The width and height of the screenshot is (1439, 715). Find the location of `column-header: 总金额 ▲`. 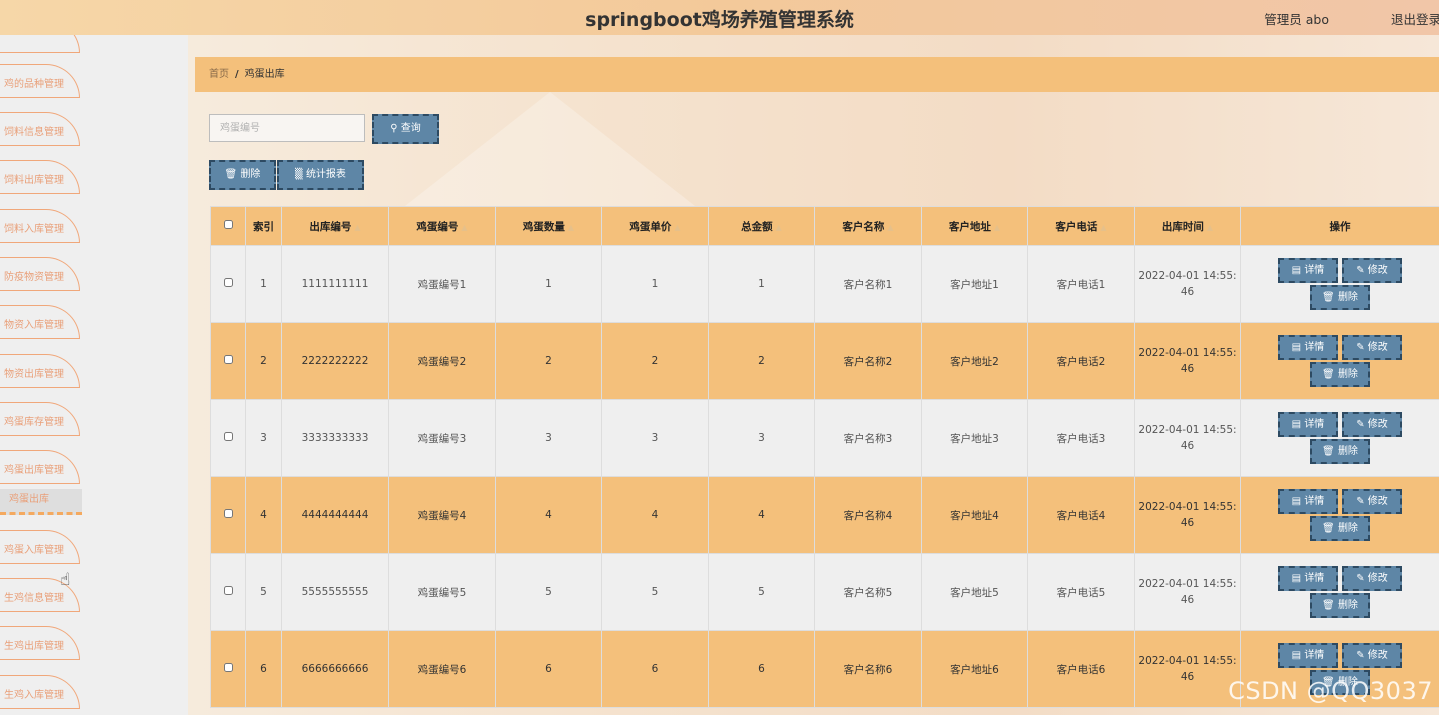

column-header: 总金额 ▲ is located at coordinates (761, 226).